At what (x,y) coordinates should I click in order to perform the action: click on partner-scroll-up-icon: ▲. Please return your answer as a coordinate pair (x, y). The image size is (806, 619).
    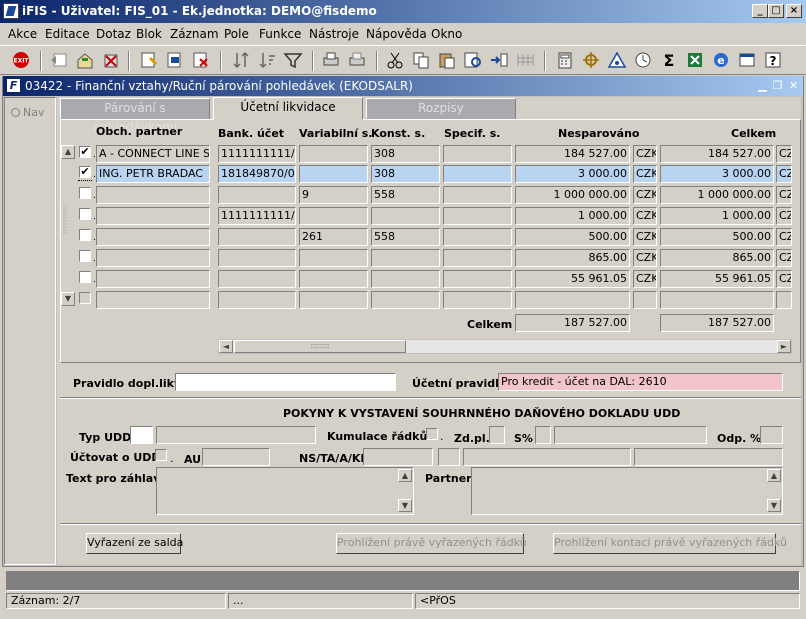
    Looking at the image, I should click on (774, 475).